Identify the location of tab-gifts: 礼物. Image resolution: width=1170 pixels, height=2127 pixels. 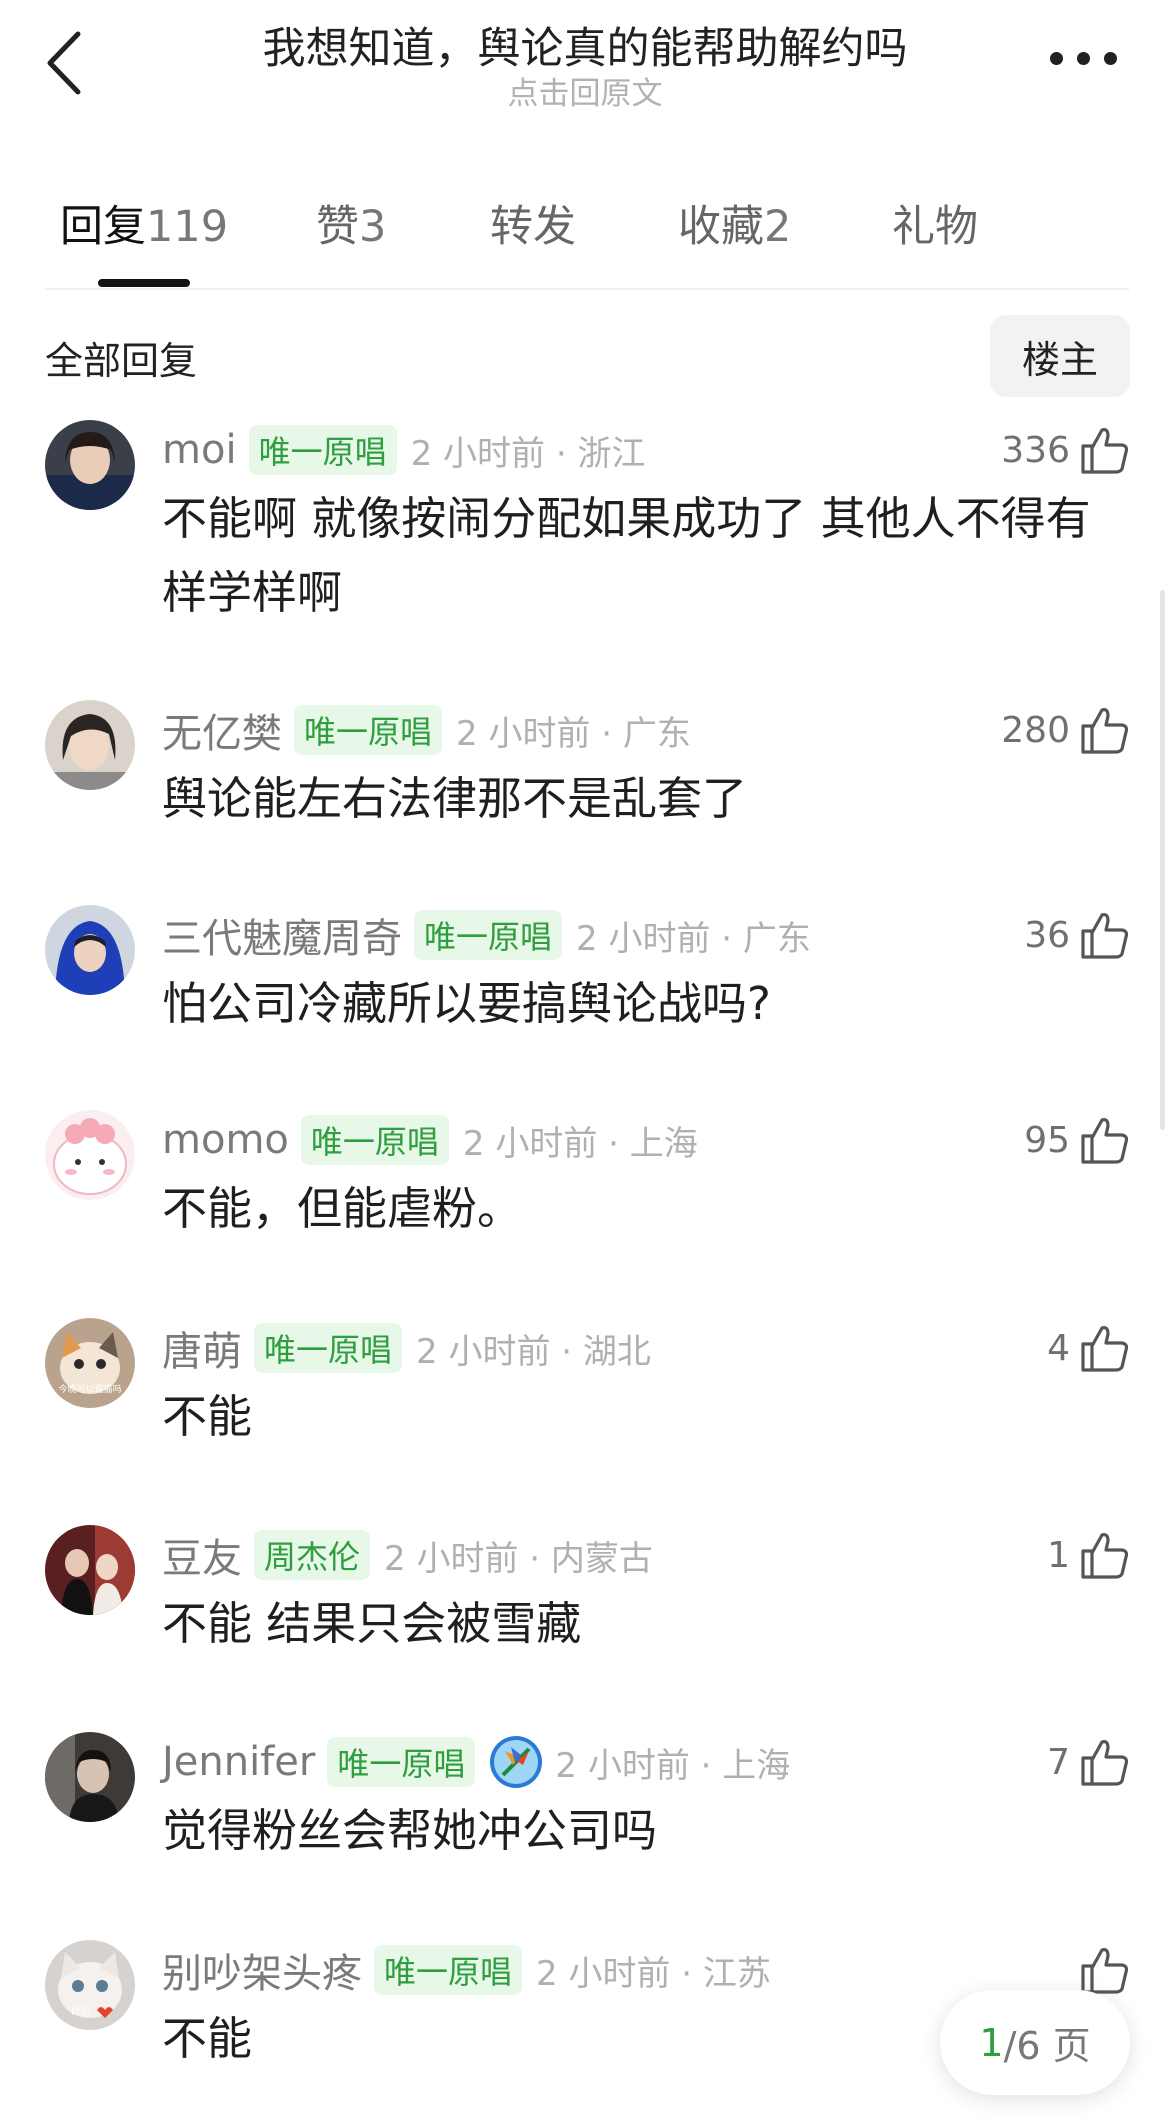
(935, 223).